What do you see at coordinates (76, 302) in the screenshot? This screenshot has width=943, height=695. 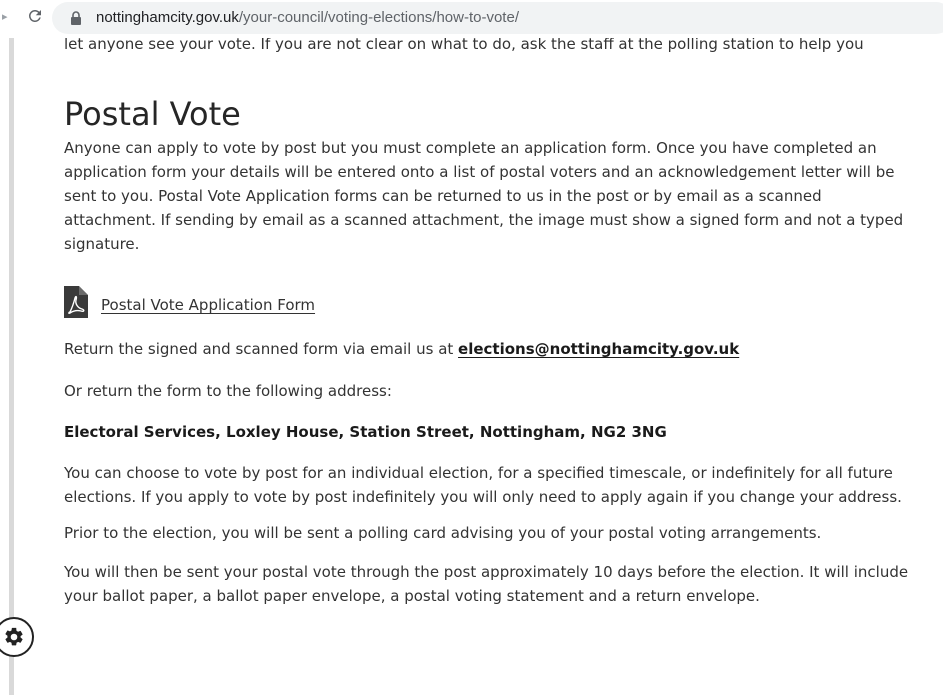 I see `pdf-file-icon` at bounding box center [76, 302].